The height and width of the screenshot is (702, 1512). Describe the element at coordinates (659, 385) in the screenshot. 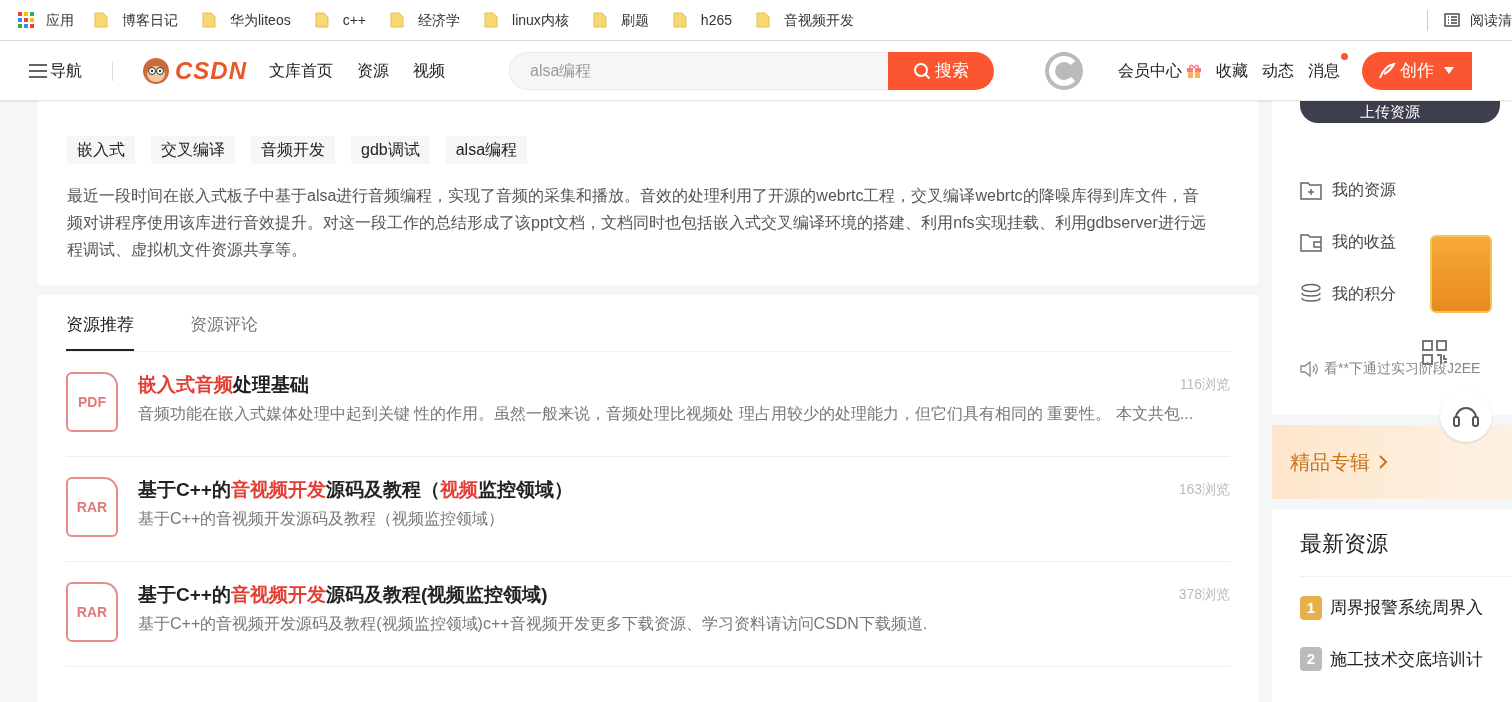

I see `resource-title: 嵌入式音频处理基础` at that location.